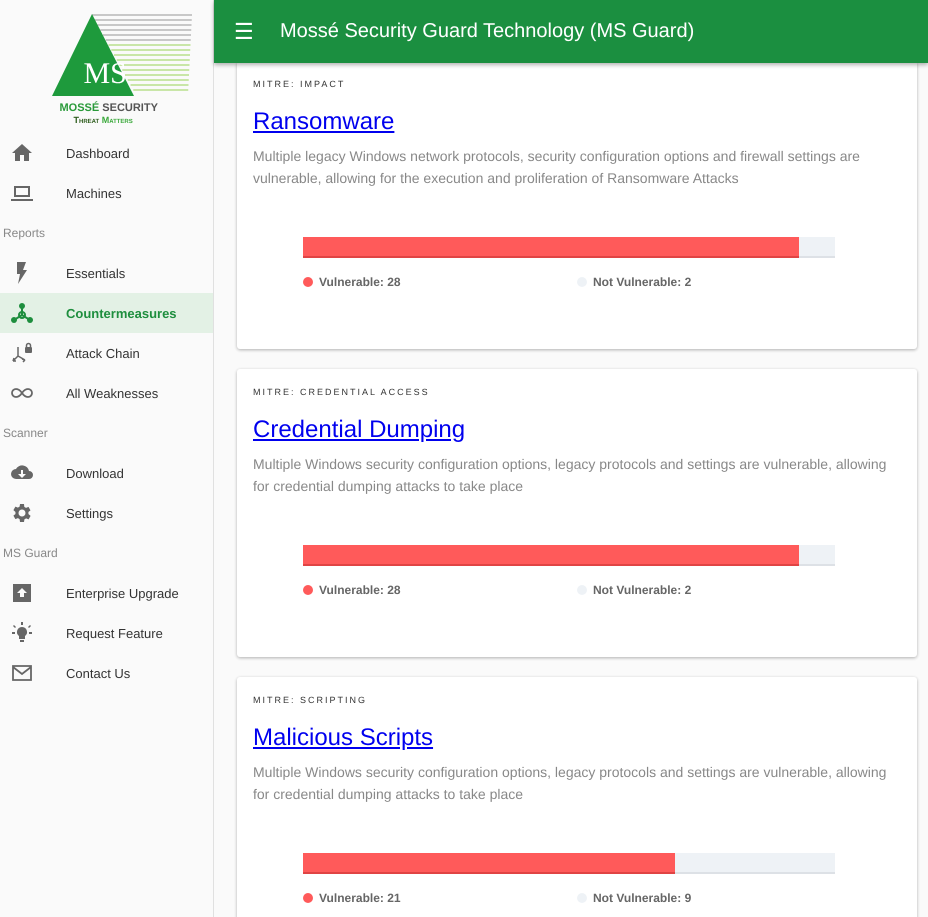  What do you see at coordinates (244, 31) in the screenshot?
I see `menu-button: ☰` at bounding box center [244, 31].